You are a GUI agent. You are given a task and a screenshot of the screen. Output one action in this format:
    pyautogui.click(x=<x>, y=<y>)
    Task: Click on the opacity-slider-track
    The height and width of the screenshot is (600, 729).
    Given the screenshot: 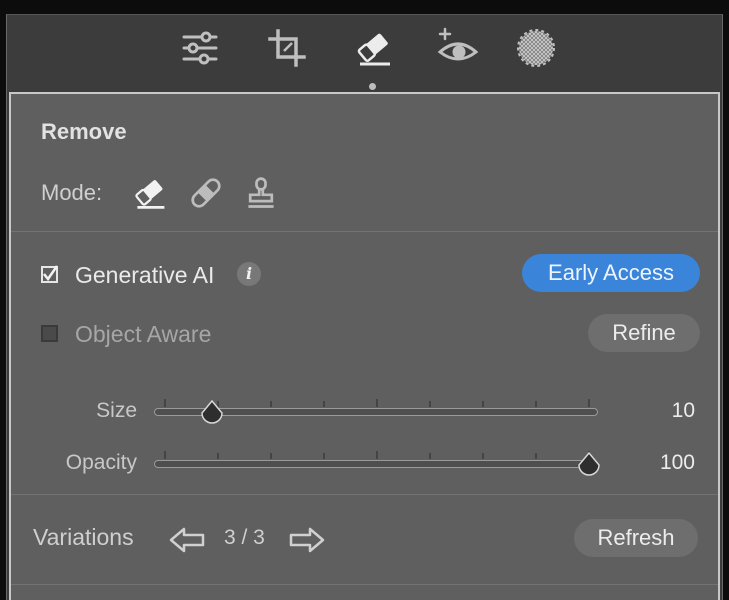 What is the action you would take?
    pyautogui.click(x=377, y=463)
    